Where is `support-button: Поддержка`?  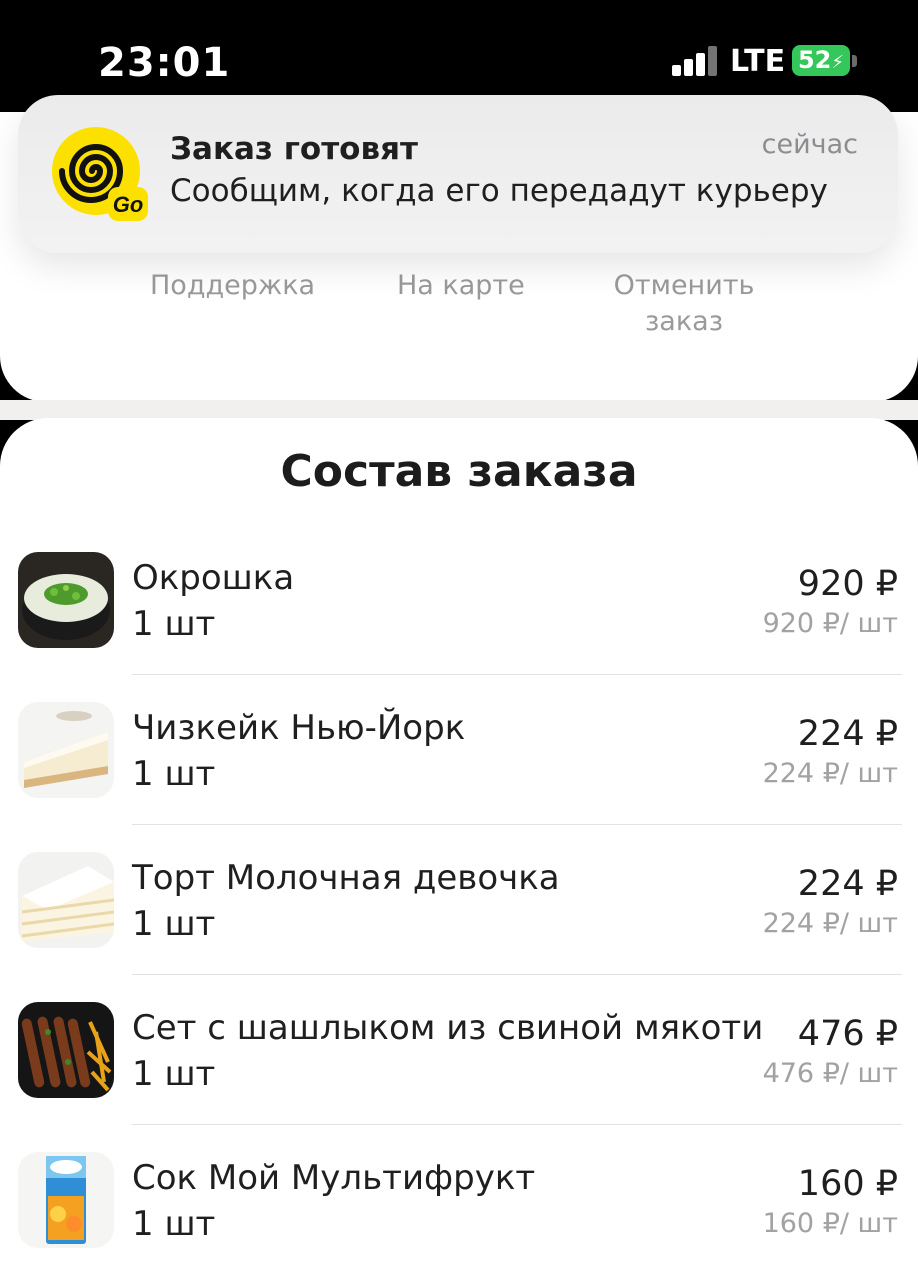 support-button: Поддержка is located at coordinates (232, 286).